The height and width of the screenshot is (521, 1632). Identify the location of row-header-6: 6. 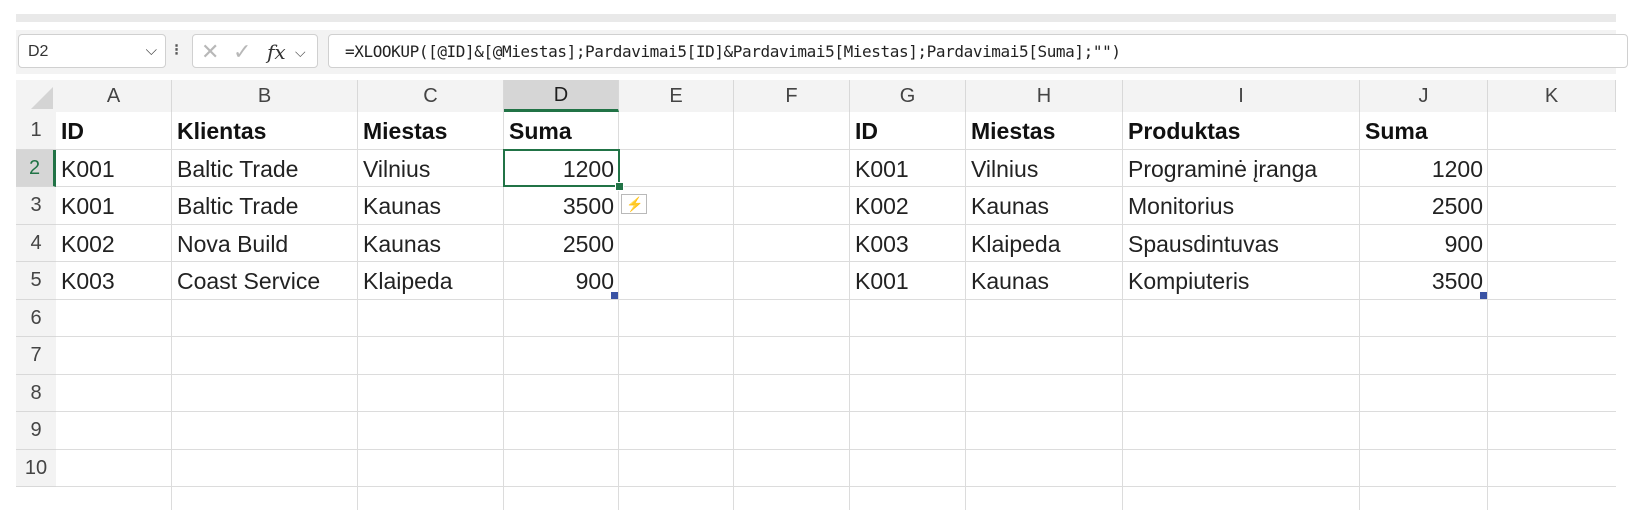
(36, 318).